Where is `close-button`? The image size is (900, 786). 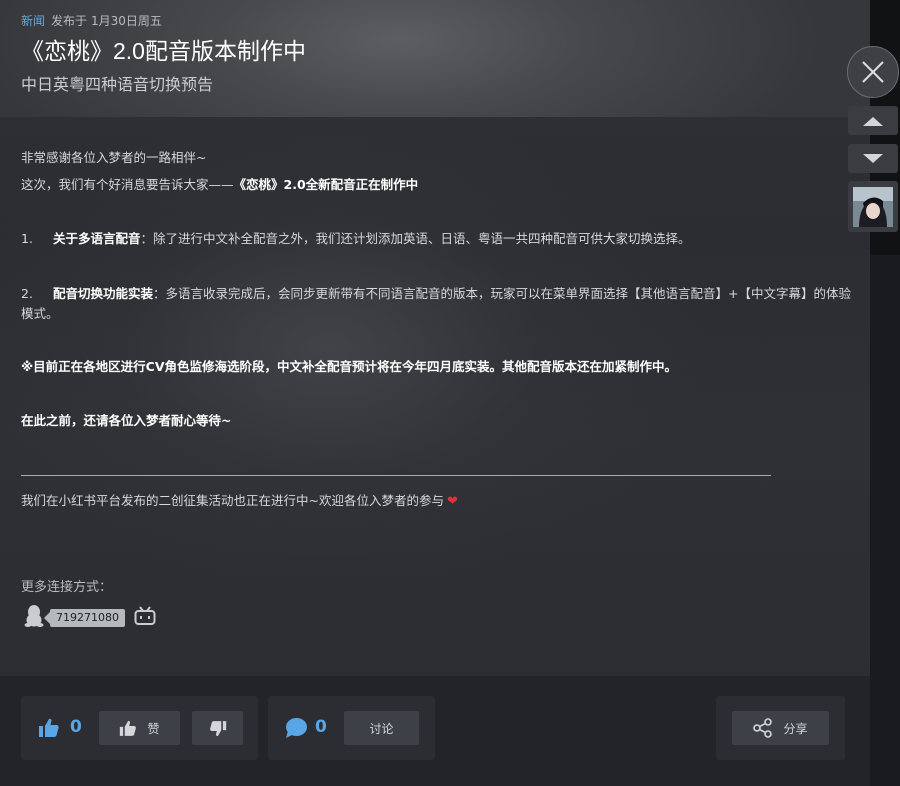
close-button is located at coordinates (873, 72).